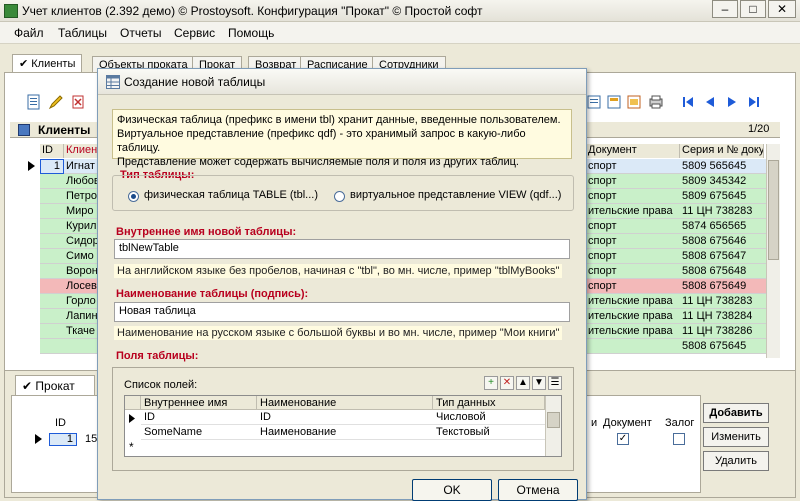 The width and height of the screenshot is (800, 501). What do you see at coordinates (594, 102) in the screenshot?
I see `list-icon` at bounding box center [594, 102].